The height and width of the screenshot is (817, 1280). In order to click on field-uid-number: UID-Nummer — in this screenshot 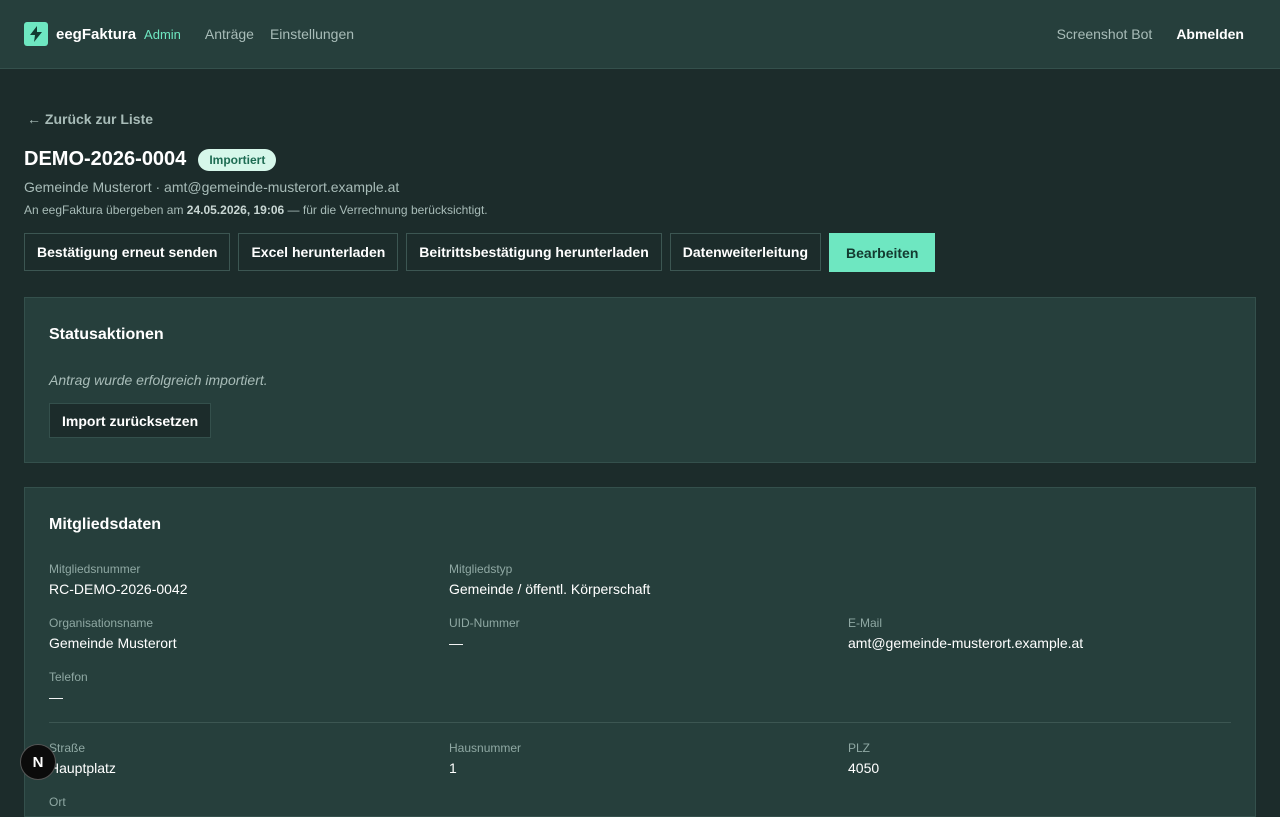, I will do `click(484, 633)`.